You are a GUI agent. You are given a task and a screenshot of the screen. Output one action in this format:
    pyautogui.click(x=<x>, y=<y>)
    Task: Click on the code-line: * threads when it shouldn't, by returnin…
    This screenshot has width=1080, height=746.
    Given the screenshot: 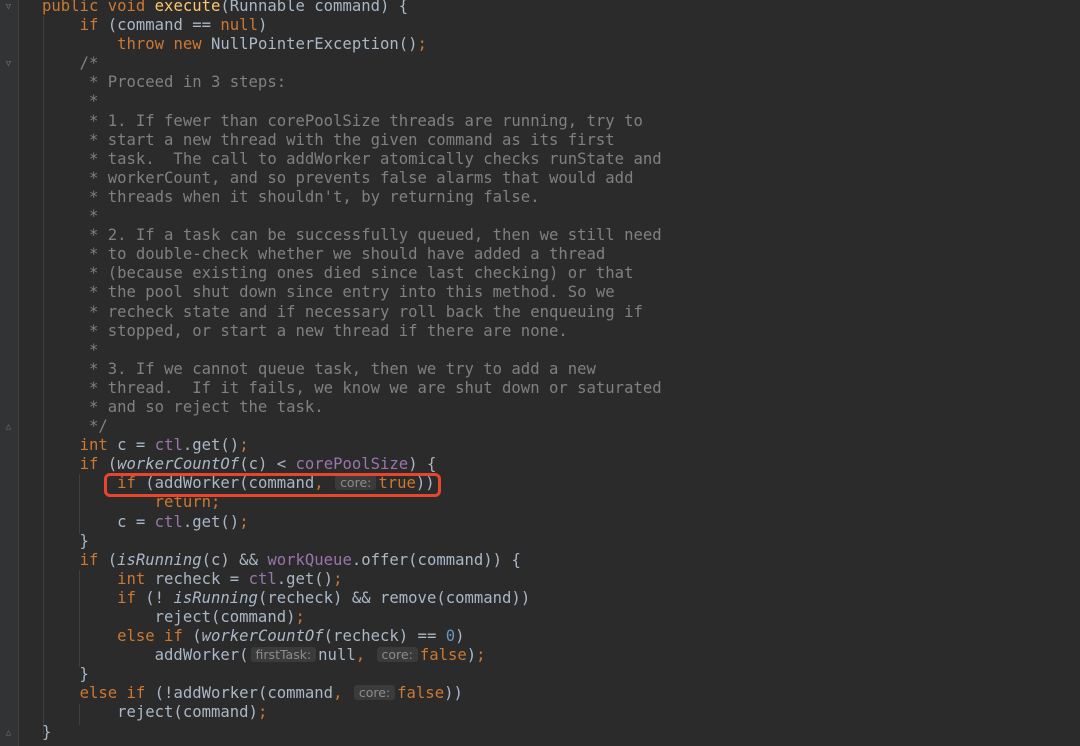 What is the action you would take?
    pyautogui.click(x=352, y=197)
    